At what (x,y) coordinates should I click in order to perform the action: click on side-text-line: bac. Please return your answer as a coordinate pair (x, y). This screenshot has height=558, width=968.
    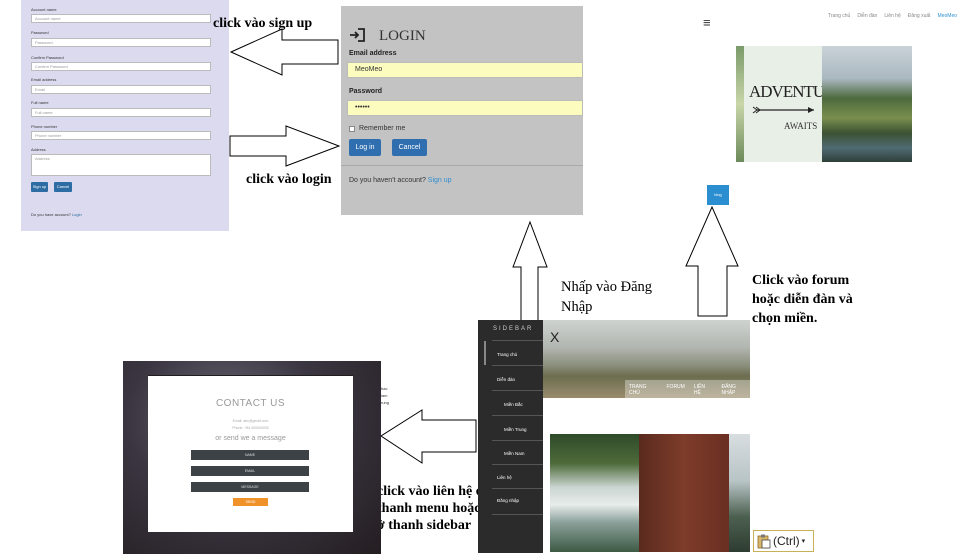
    Looking at the image, I should click on (384, 388).